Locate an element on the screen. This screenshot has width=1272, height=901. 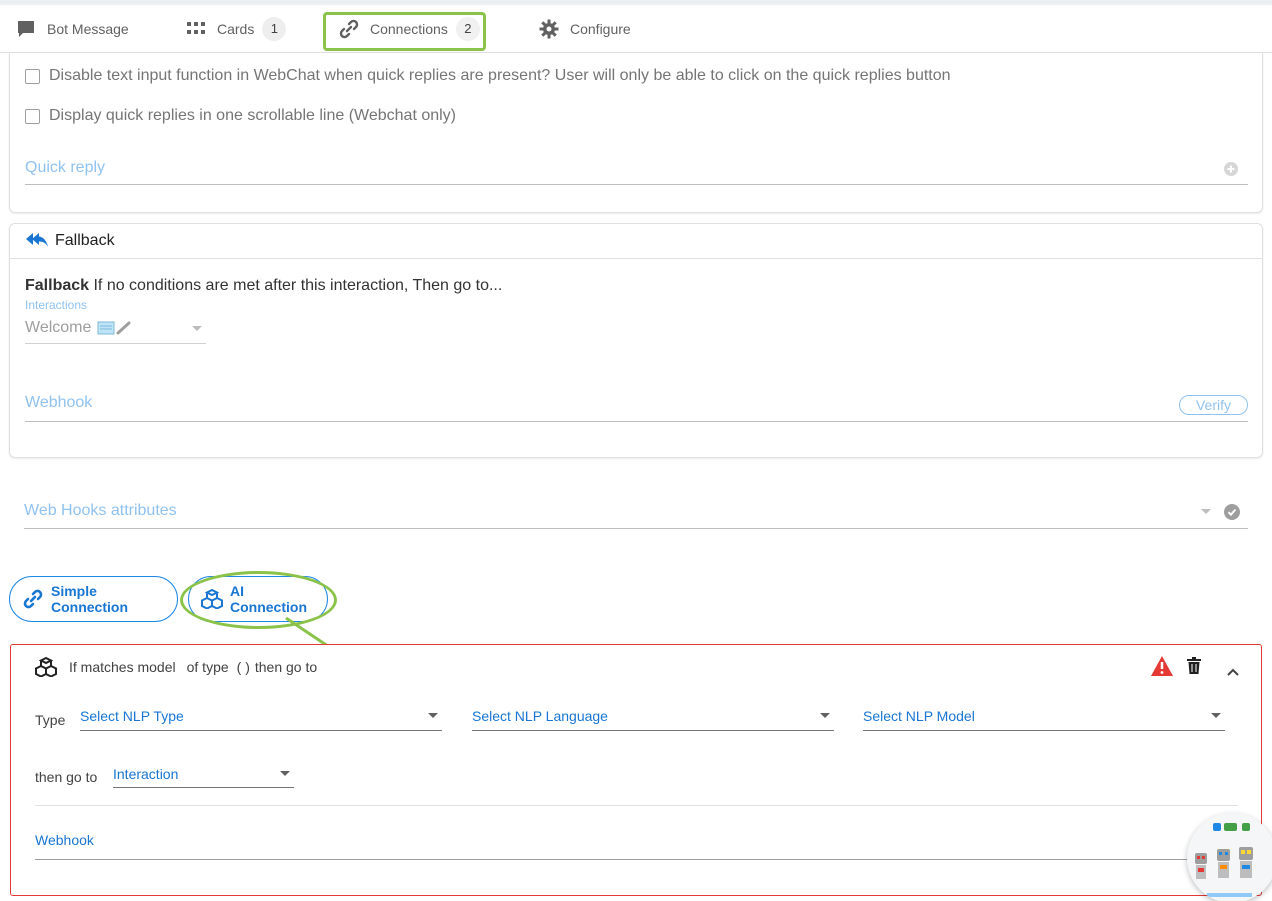
nlp-type-select: Select NLP Type is located at coordinates (261, 719).